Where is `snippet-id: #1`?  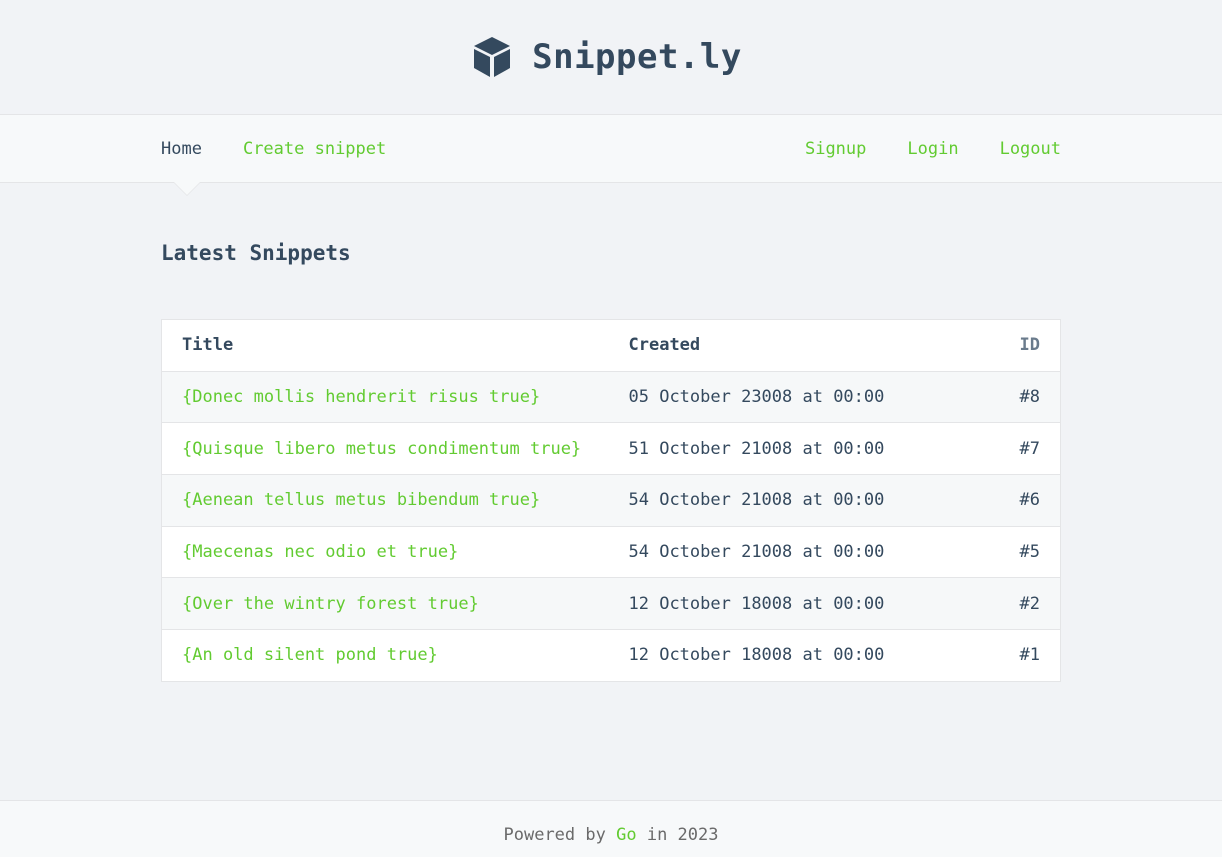
snippet-id: #1 is located at coordinates (1015, 655).